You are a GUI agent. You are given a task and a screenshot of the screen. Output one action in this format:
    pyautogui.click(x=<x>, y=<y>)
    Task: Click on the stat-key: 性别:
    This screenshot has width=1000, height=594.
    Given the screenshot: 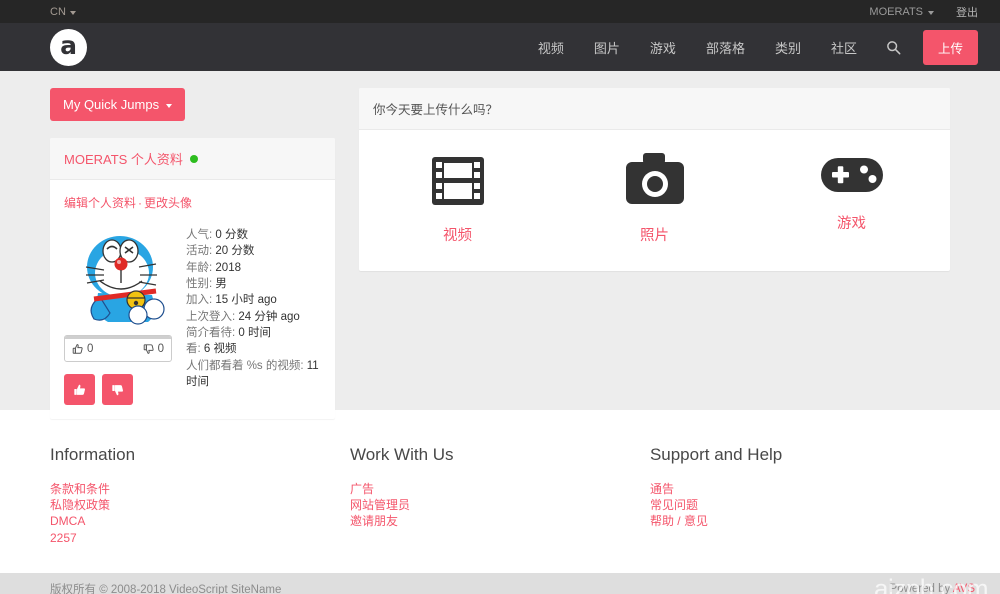 What is the action you would take?
    pyautogui.click(x=199, y=283)
    